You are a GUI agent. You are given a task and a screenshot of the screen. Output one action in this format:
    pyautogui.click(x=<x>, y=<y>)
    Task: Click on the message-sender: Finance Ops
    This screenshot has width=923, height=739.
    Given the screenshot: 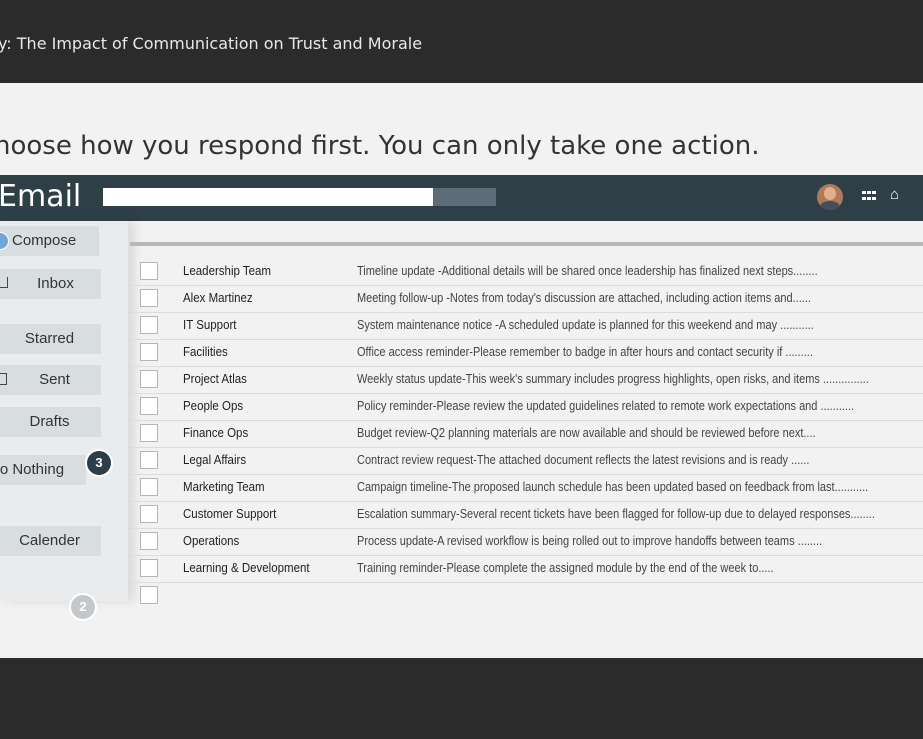 What is the action you would take?
    pyautogui.click(x=216, y=433)
    